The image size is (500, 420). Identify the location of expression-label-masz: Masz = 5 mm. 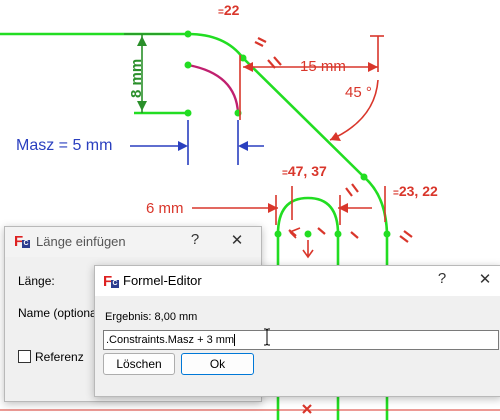
(64, 146).